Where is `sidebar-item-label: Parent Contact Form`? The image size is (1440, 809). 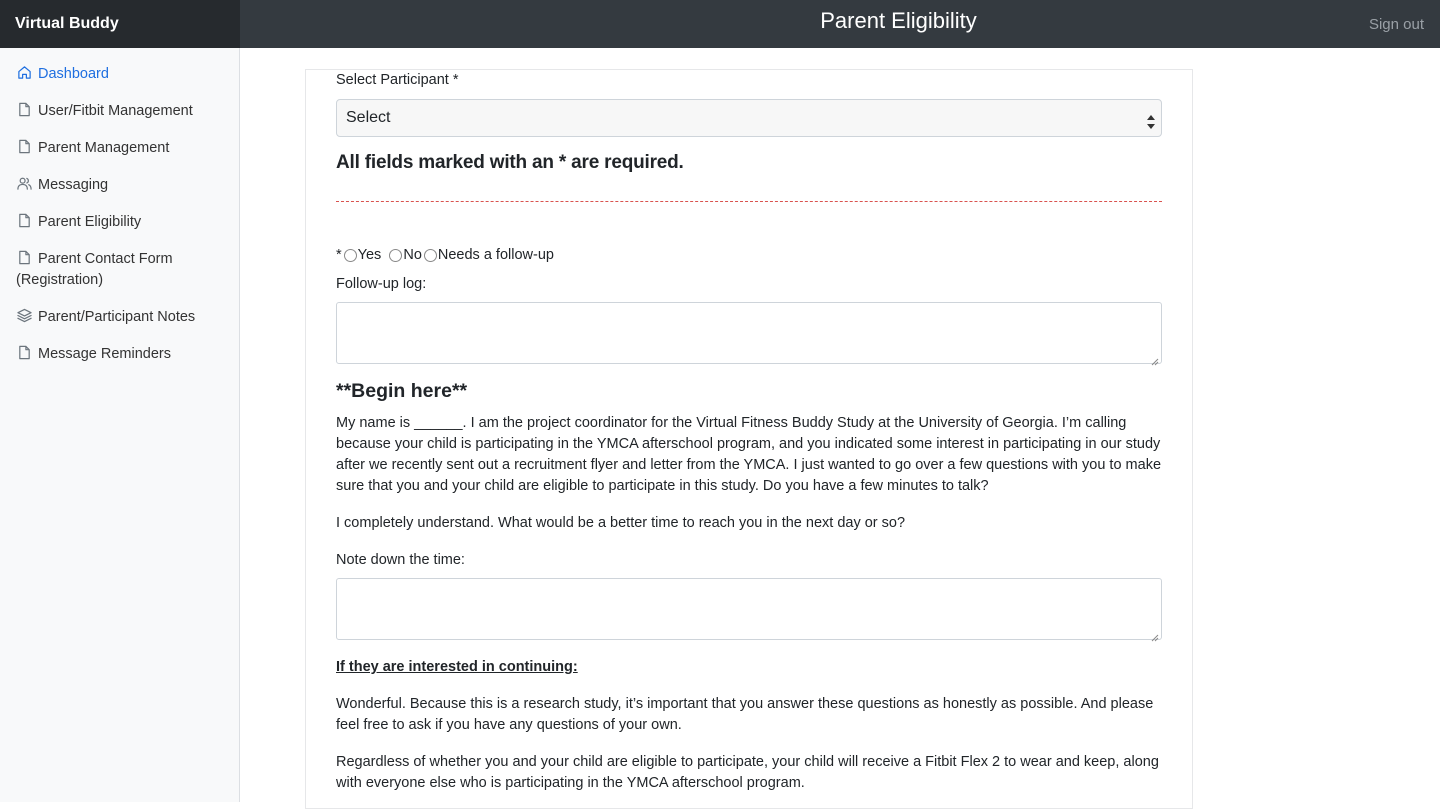 sidebar-item-label: Parent Contact Form is located at coordinates (105, 259).